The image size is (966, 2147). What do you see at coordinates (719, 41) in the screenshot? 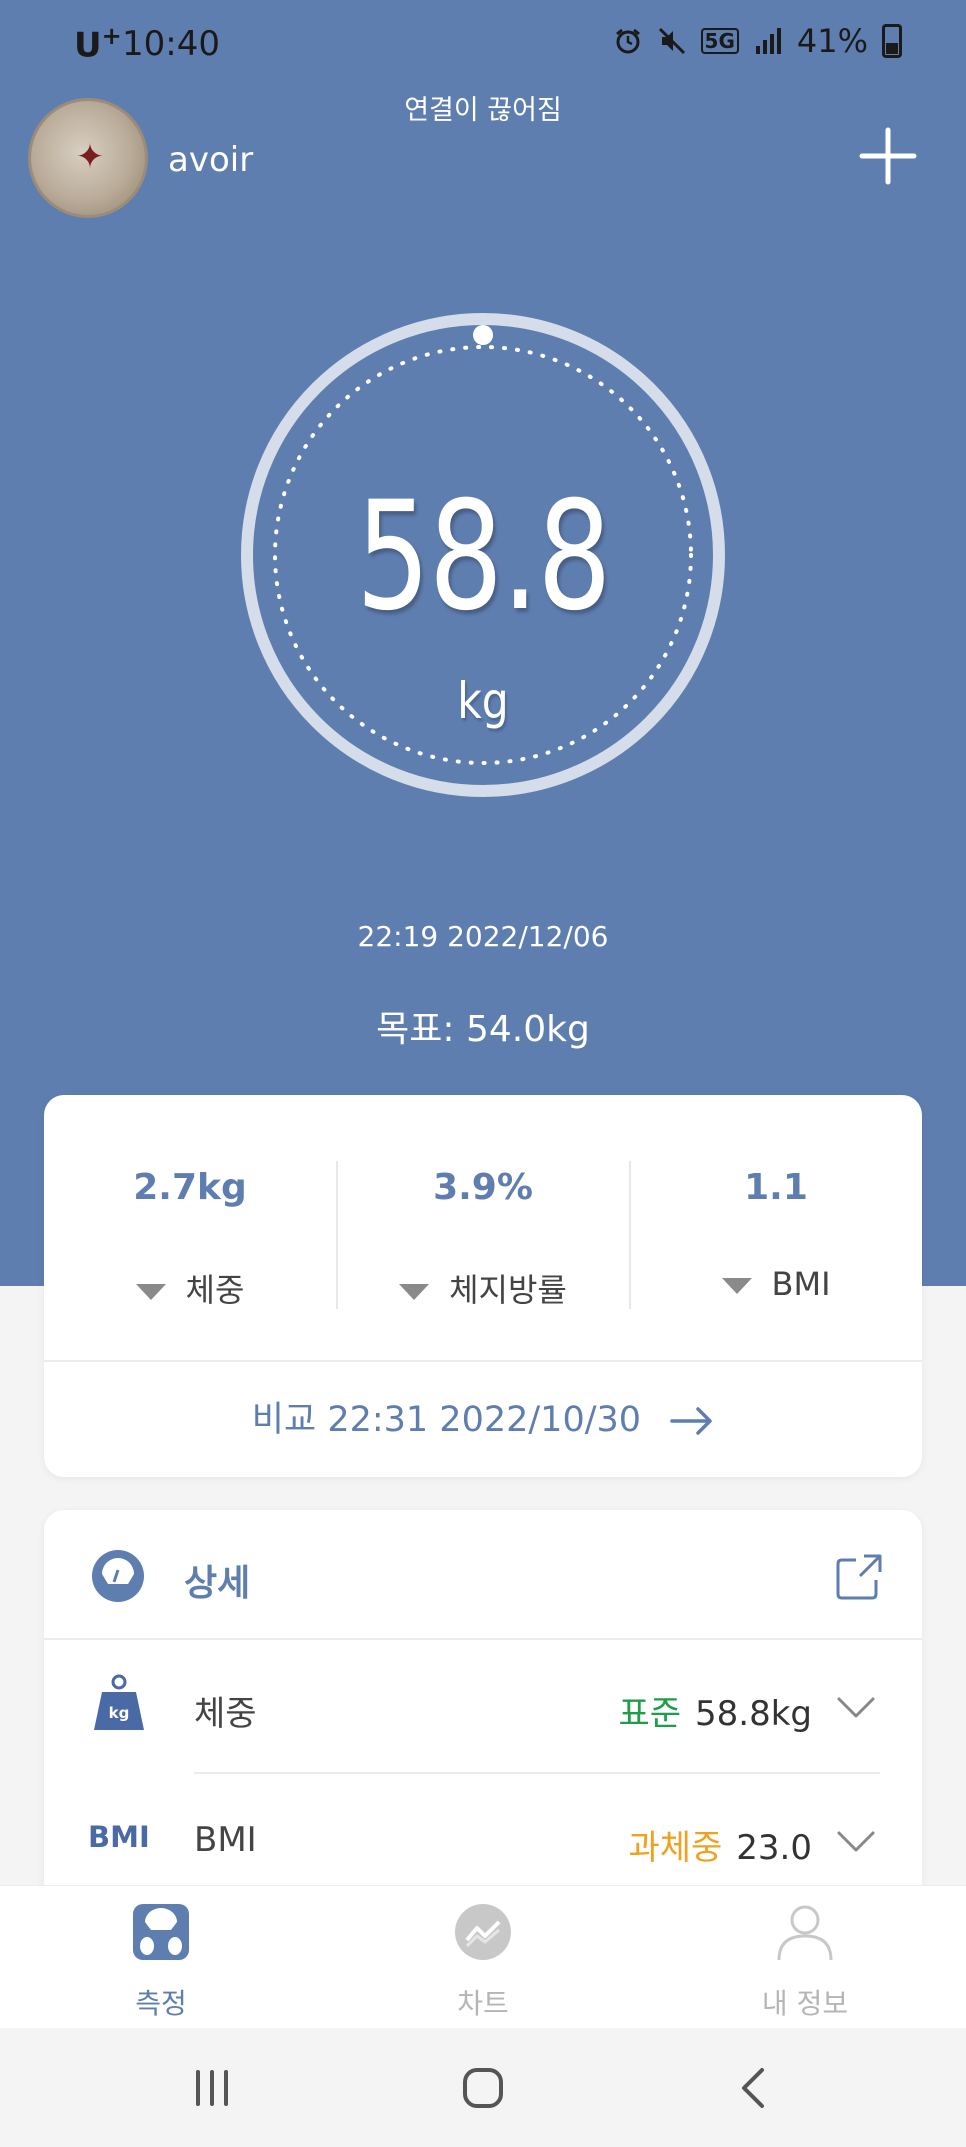
I see `network-badge: 5G` at bounding box center [719, 41].